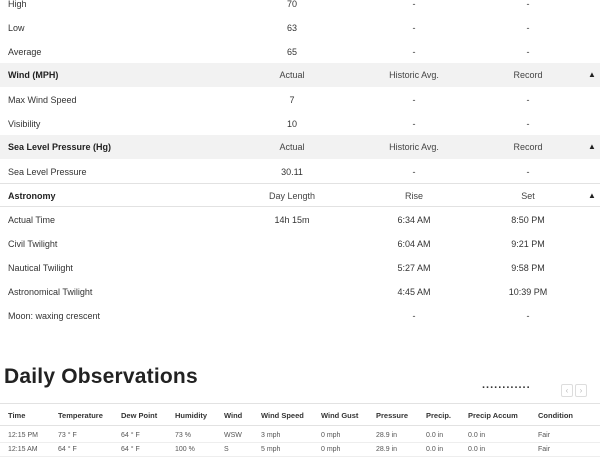 Image resolution: width=600 pixels, height=460 pixels. I want to click on daily-observations-title: Daily Observations, so click(101, 376).